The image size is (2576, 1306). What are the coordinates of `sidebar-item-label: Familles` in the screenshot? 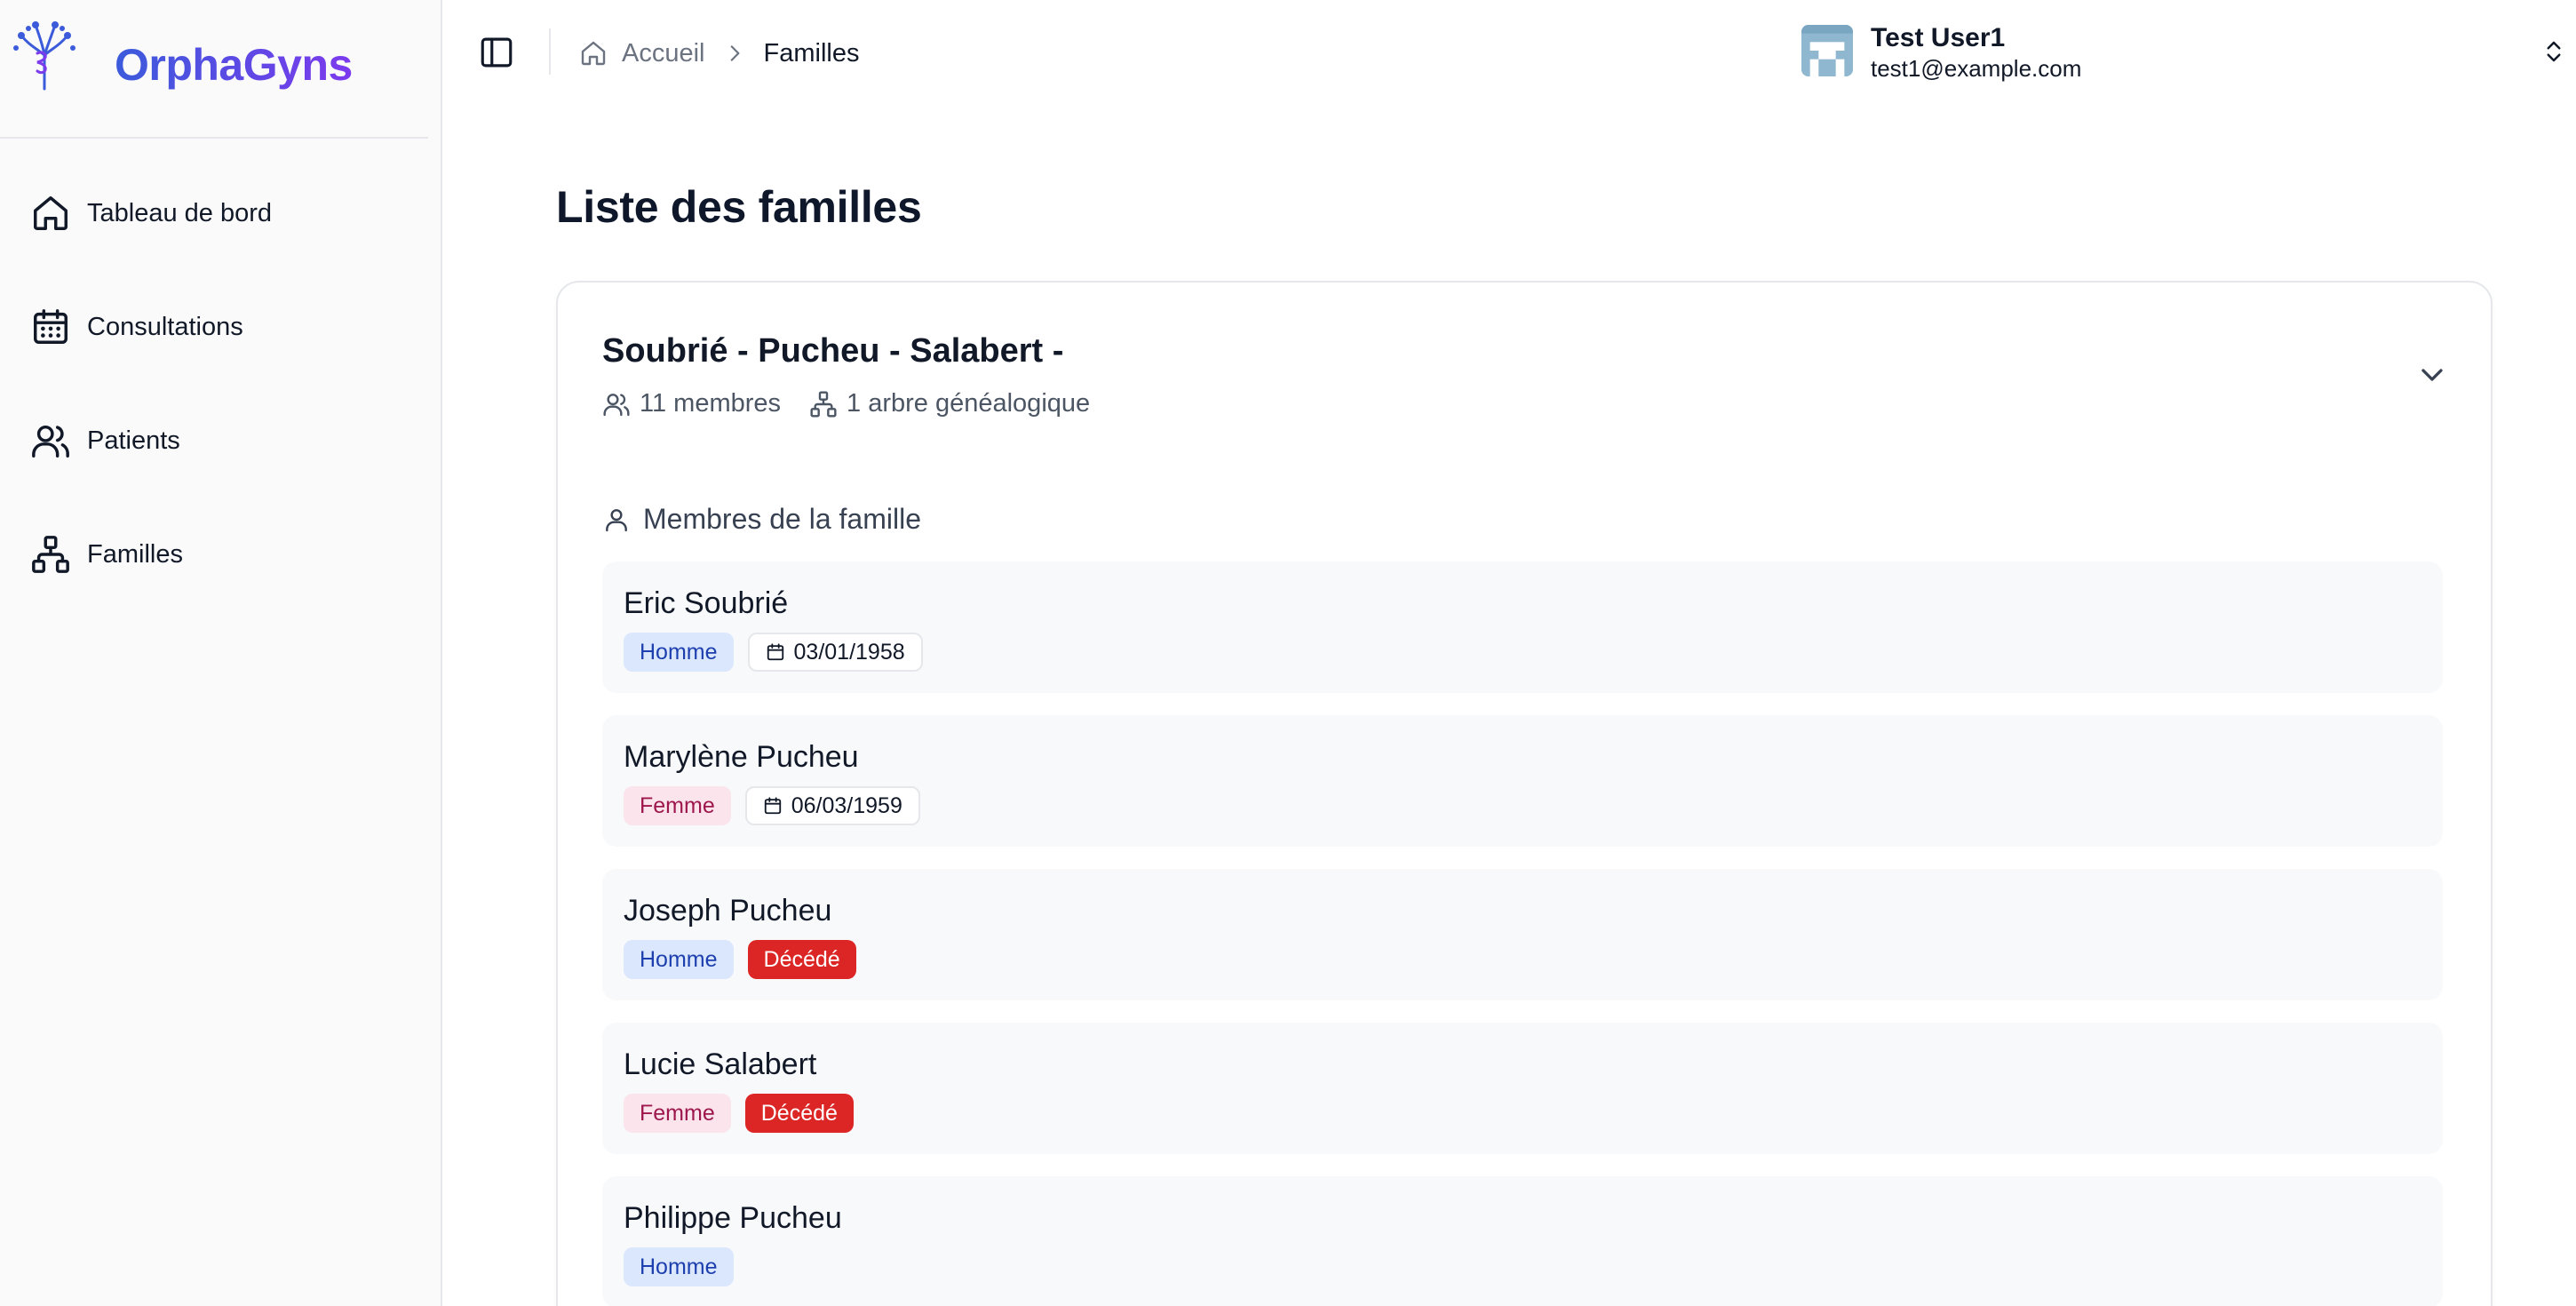 It's located at (135, 554).